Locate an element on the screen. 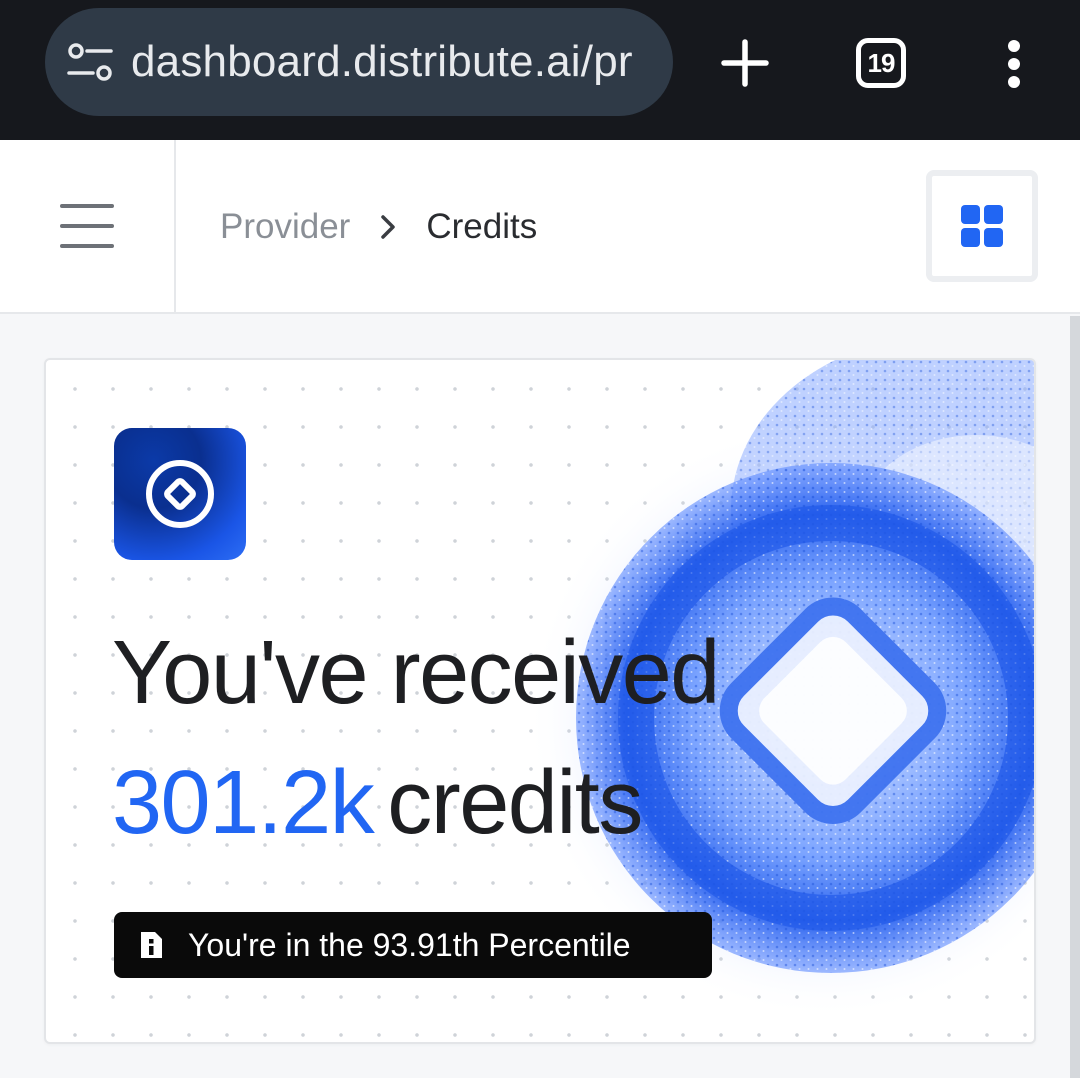  url-text: dashboard.distribute.ai/pr is located at coordinates (382, 62).